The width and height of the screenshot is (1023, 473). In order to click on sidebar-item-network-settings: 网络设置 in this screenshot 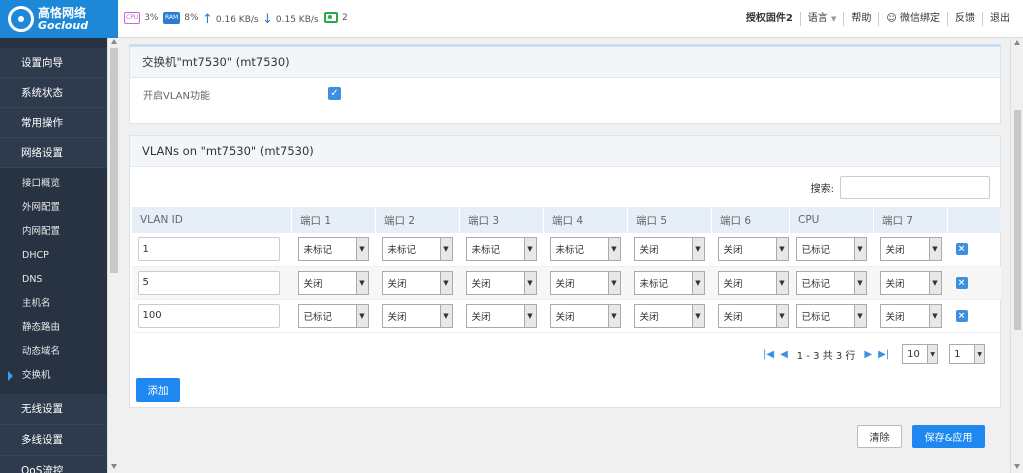, I will do `click(53, 153)`.